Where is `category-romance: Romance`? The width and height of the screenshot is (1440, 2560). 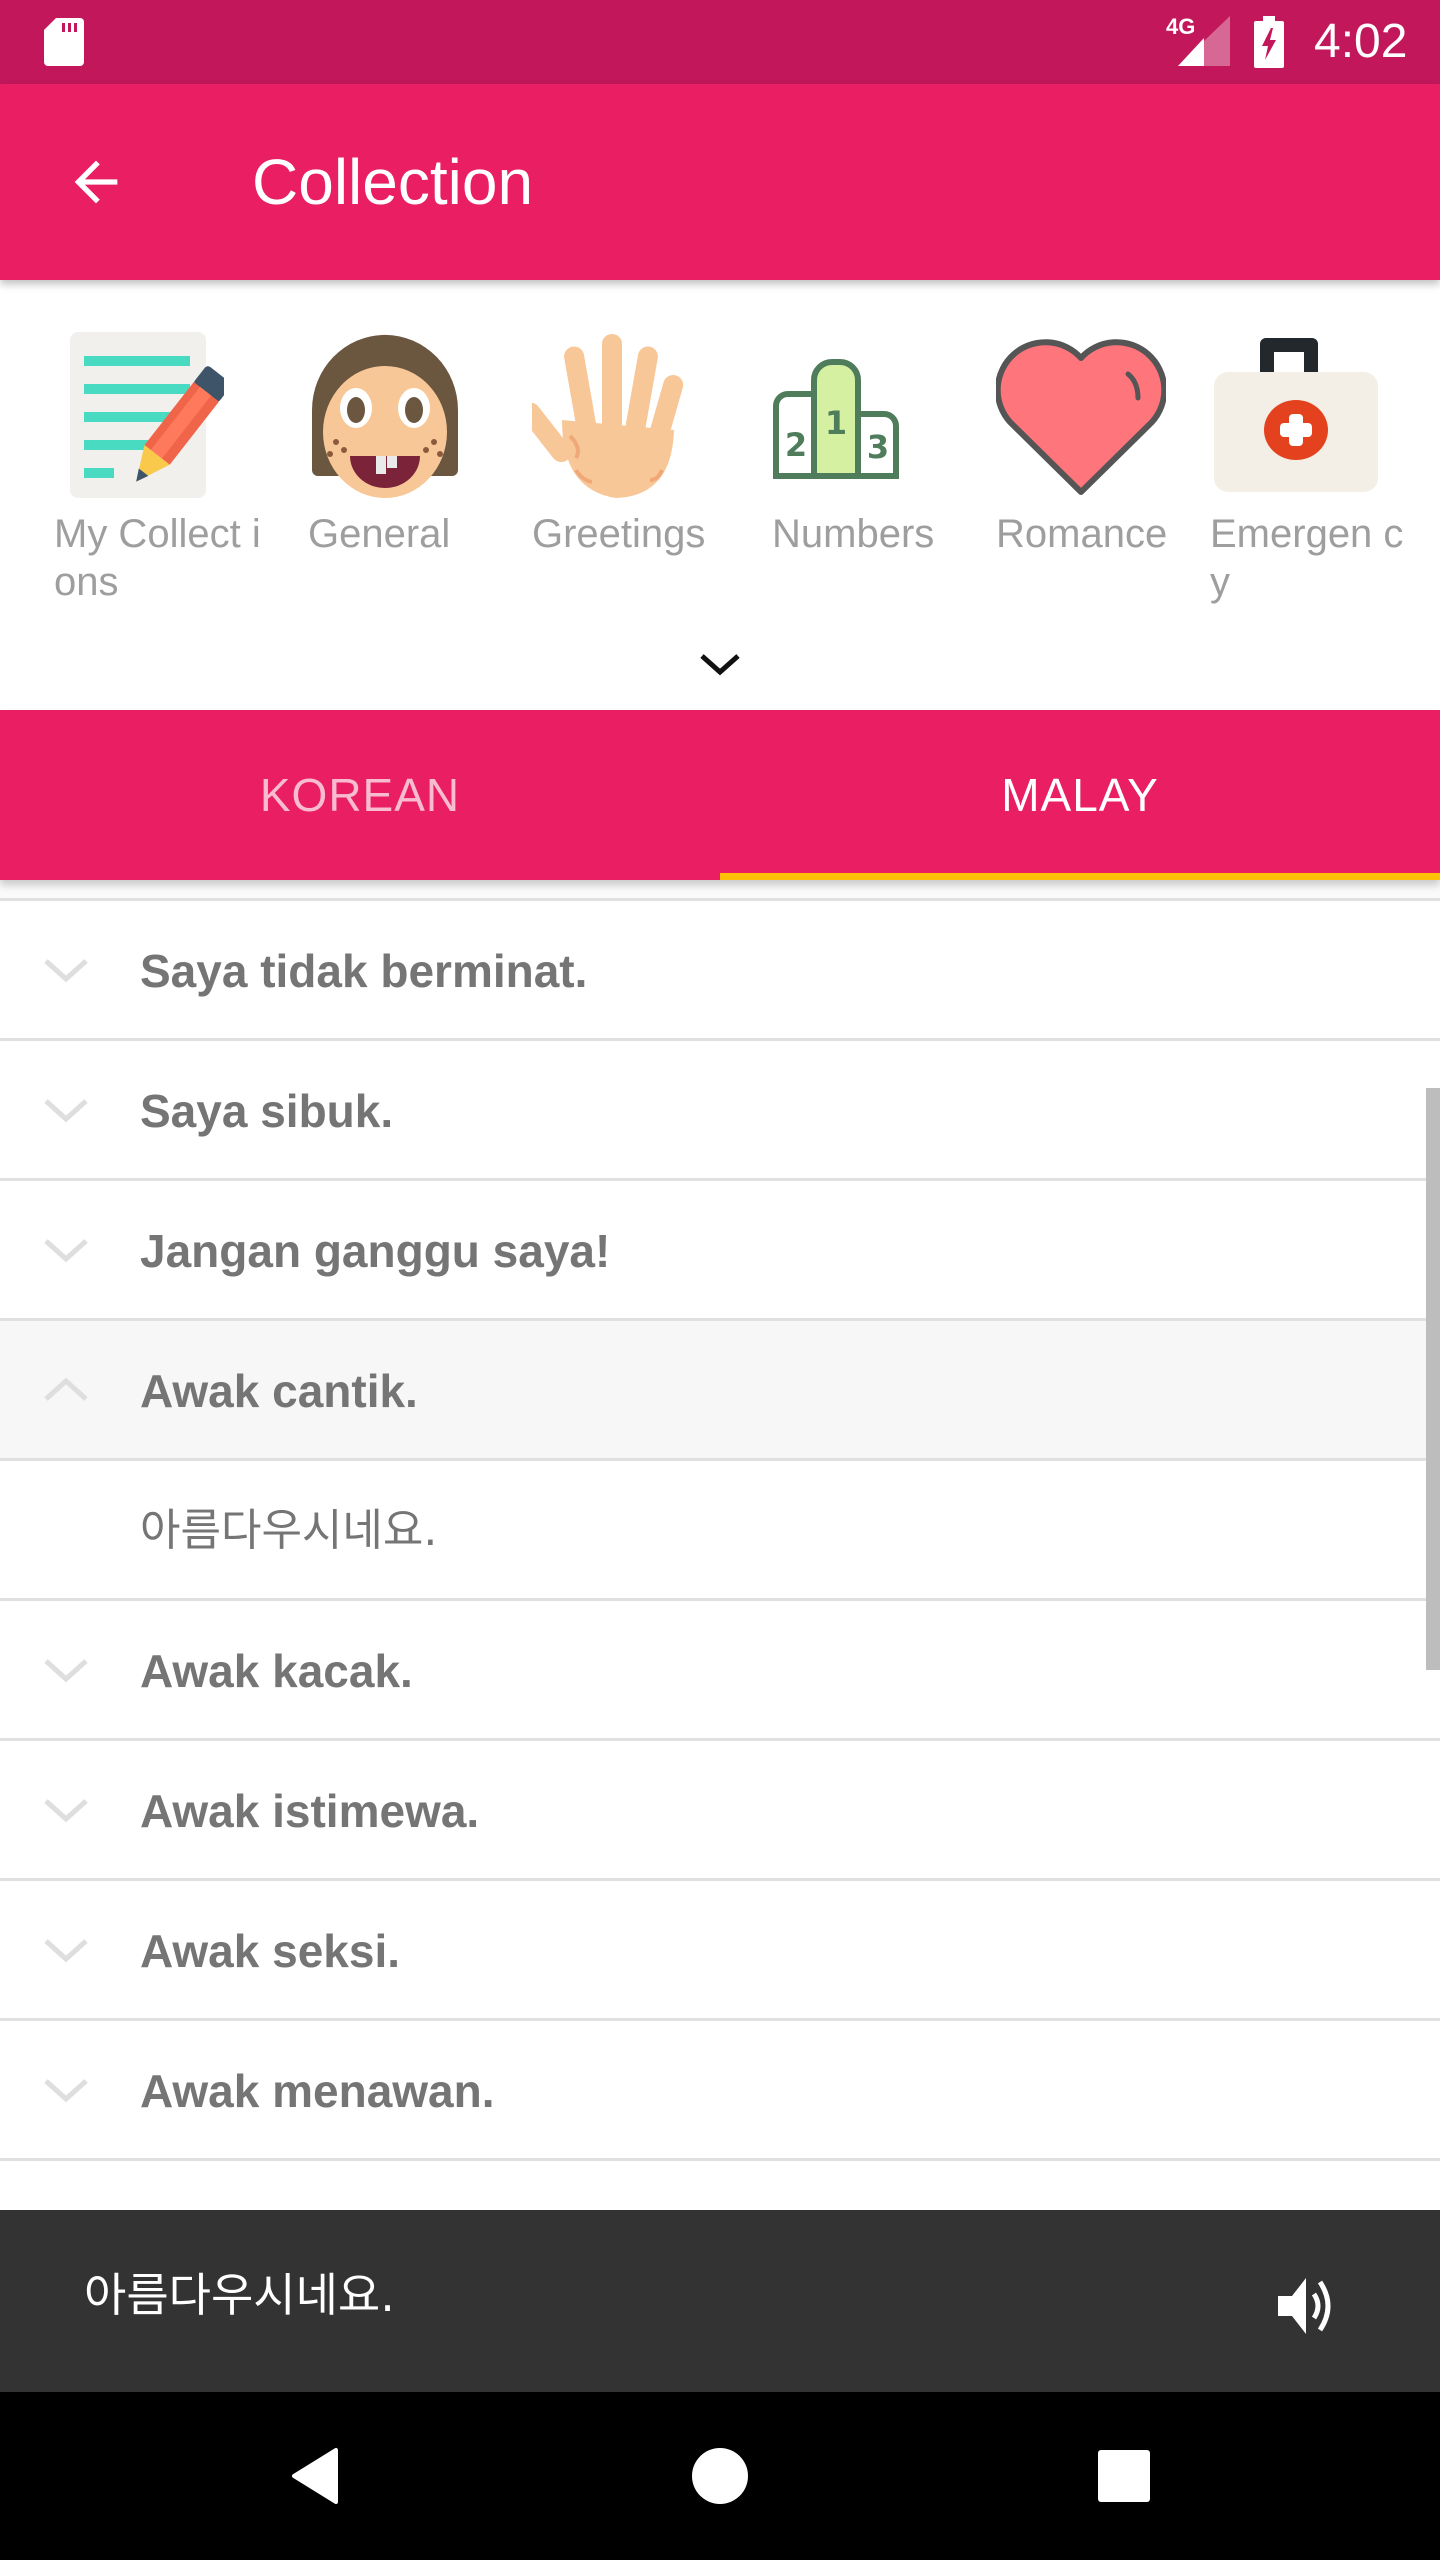 category-romance: Romance is located at coordinates (1101, 444).